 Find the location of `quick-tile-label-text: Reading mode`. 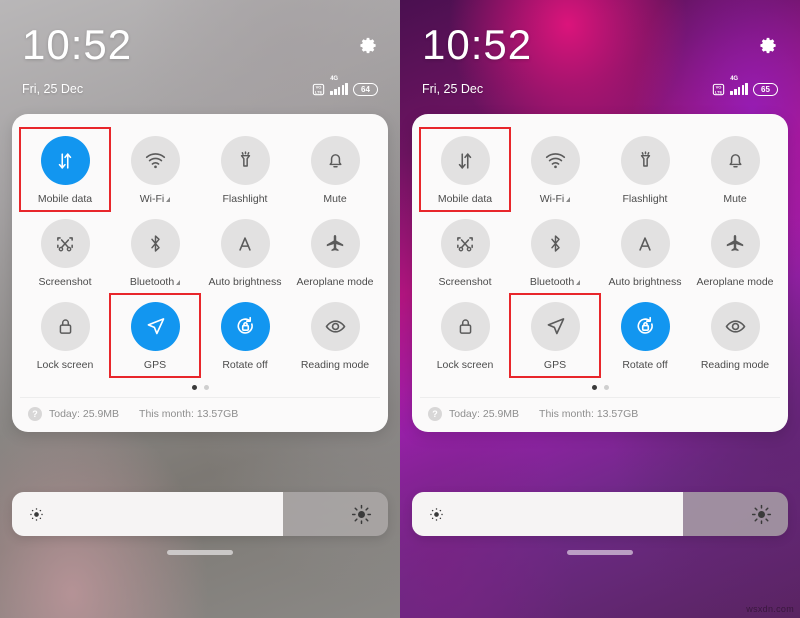

quick-tile-label-text: Reading mode is located at coordinates (735, 365).